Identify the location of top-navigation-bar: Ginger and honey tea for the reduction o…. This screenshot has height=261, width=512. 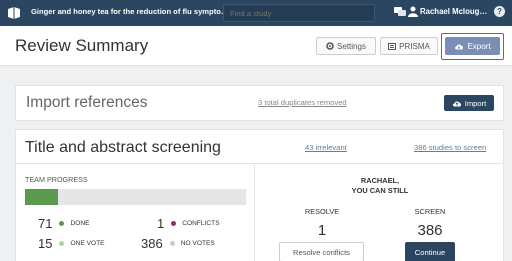
(256, 13).